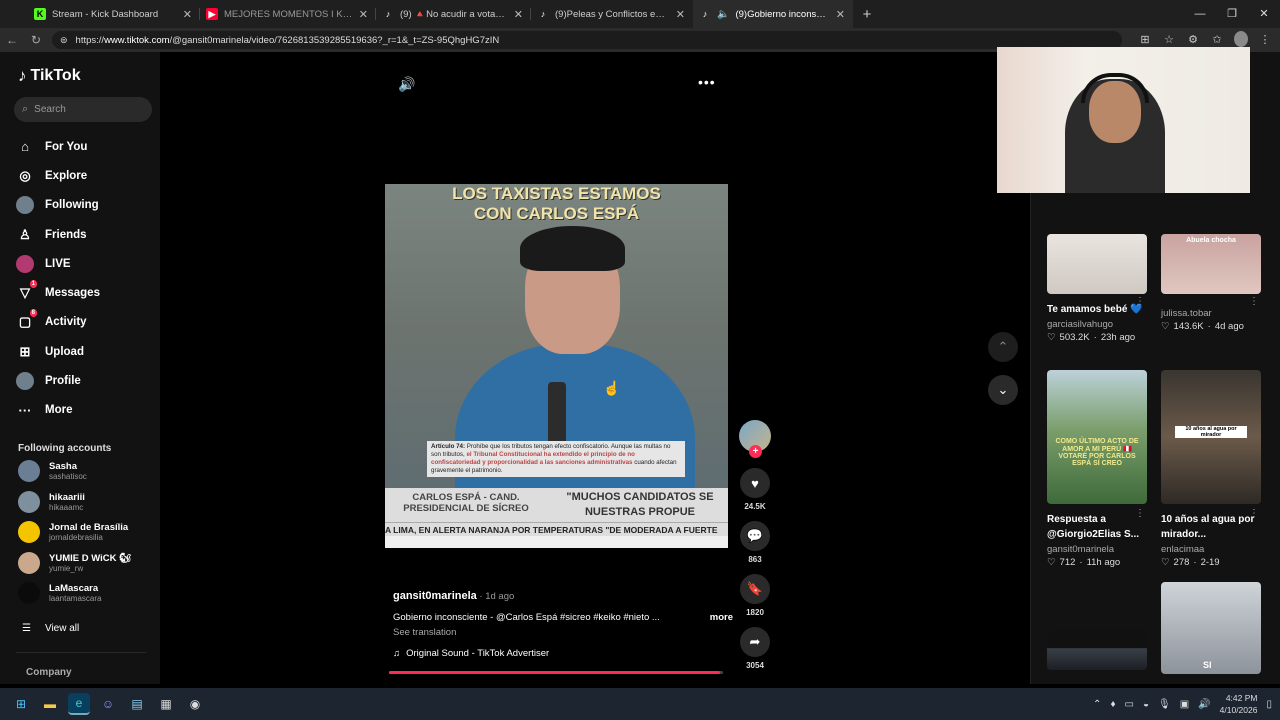 The height and width of the screenshot is (720, 1280). Describe the element at coordinates (59, 593) in the screenshot. I see `following-account: LaMascara laantamascara` at that location.